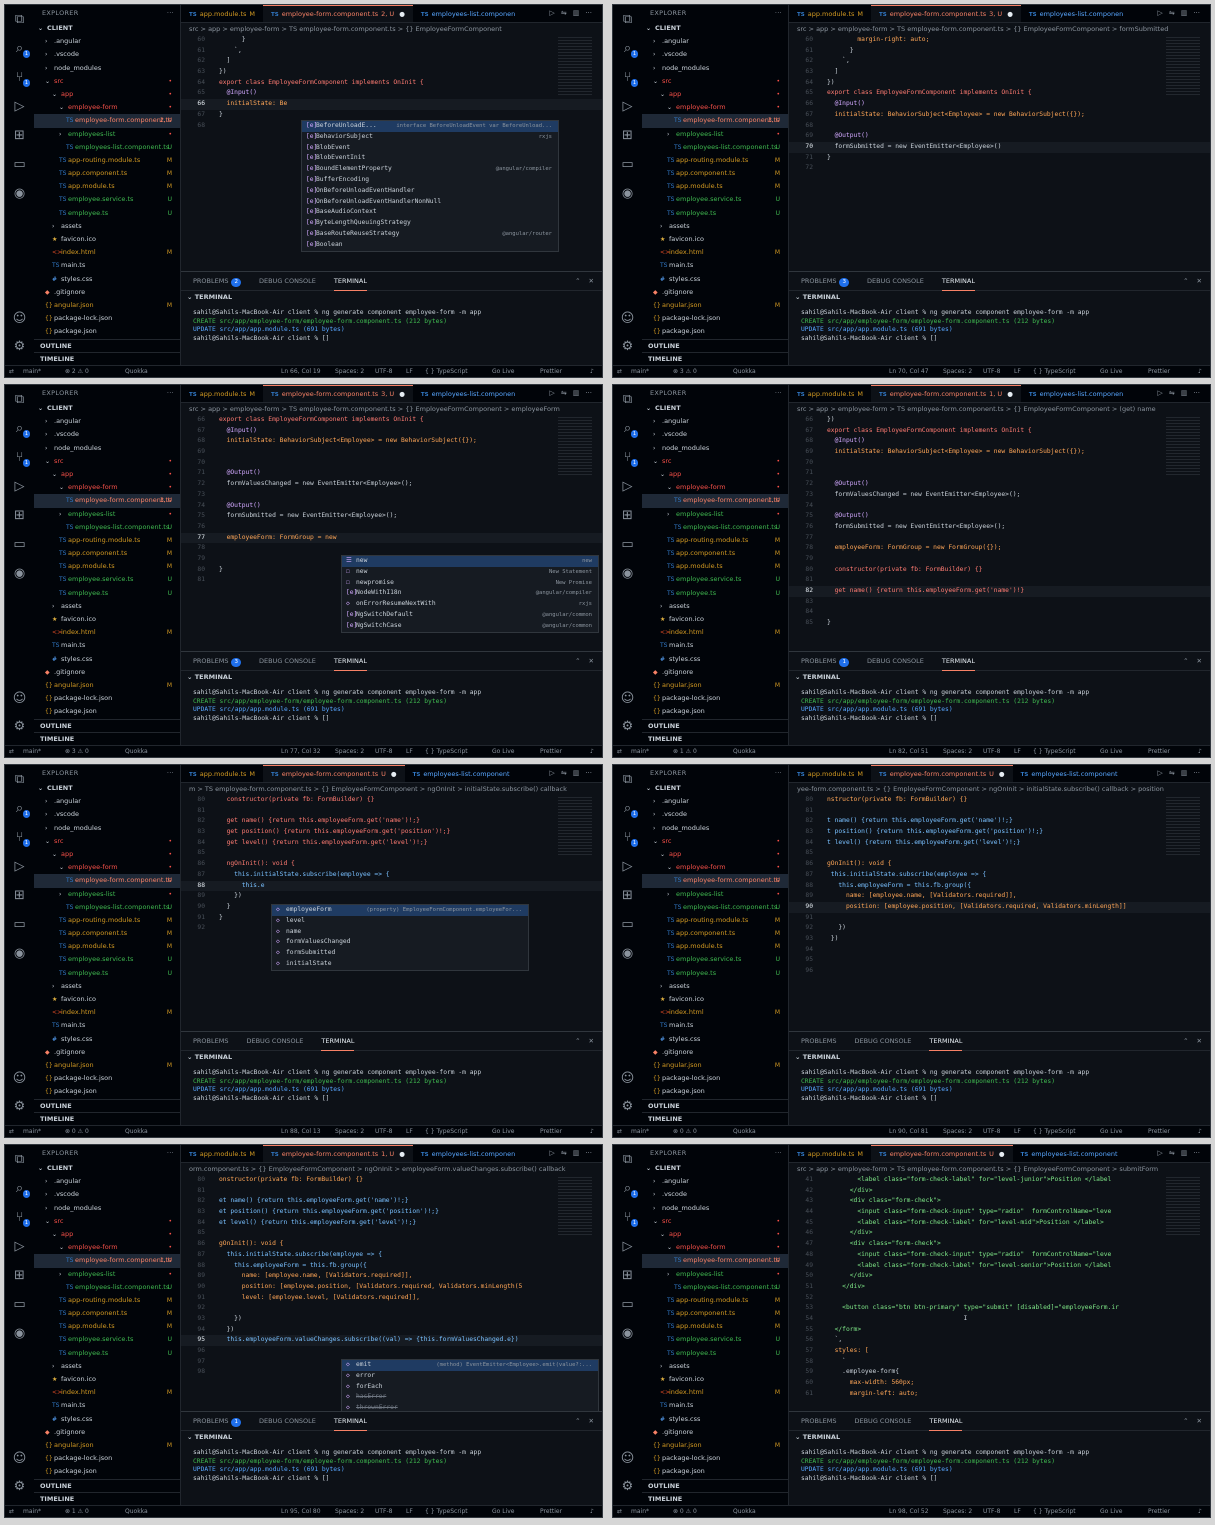  I want to click on problems-tab: PROBLEMS 3, so click(825, 281).